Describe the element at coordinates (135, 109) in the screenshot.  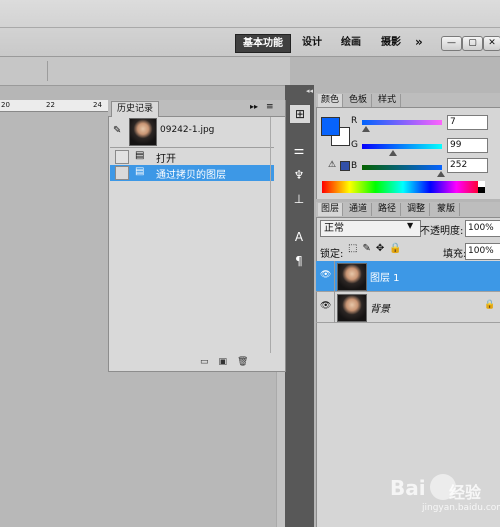
I see `tab-history: 历史记录` at that location.